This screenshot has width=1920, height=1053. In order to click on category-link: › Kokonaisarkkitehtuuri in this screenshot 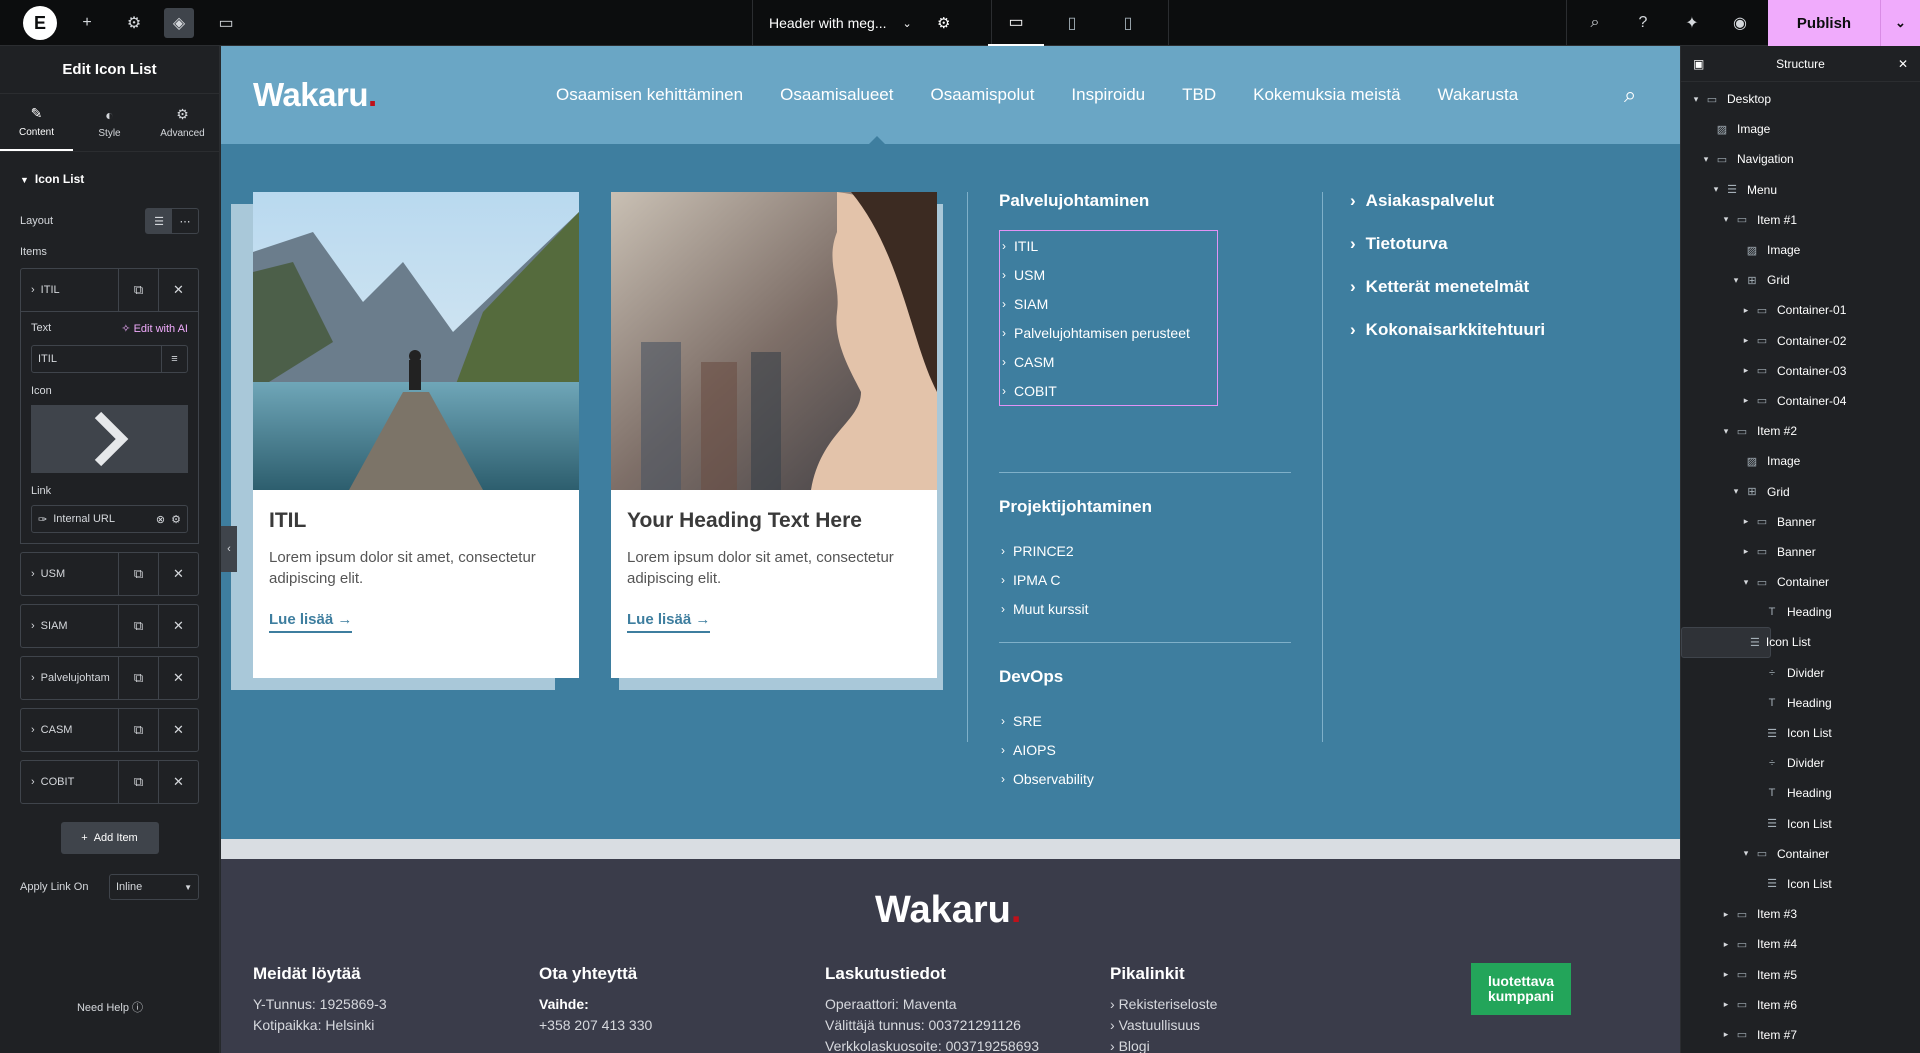, I will do `click(1447, 330)`.